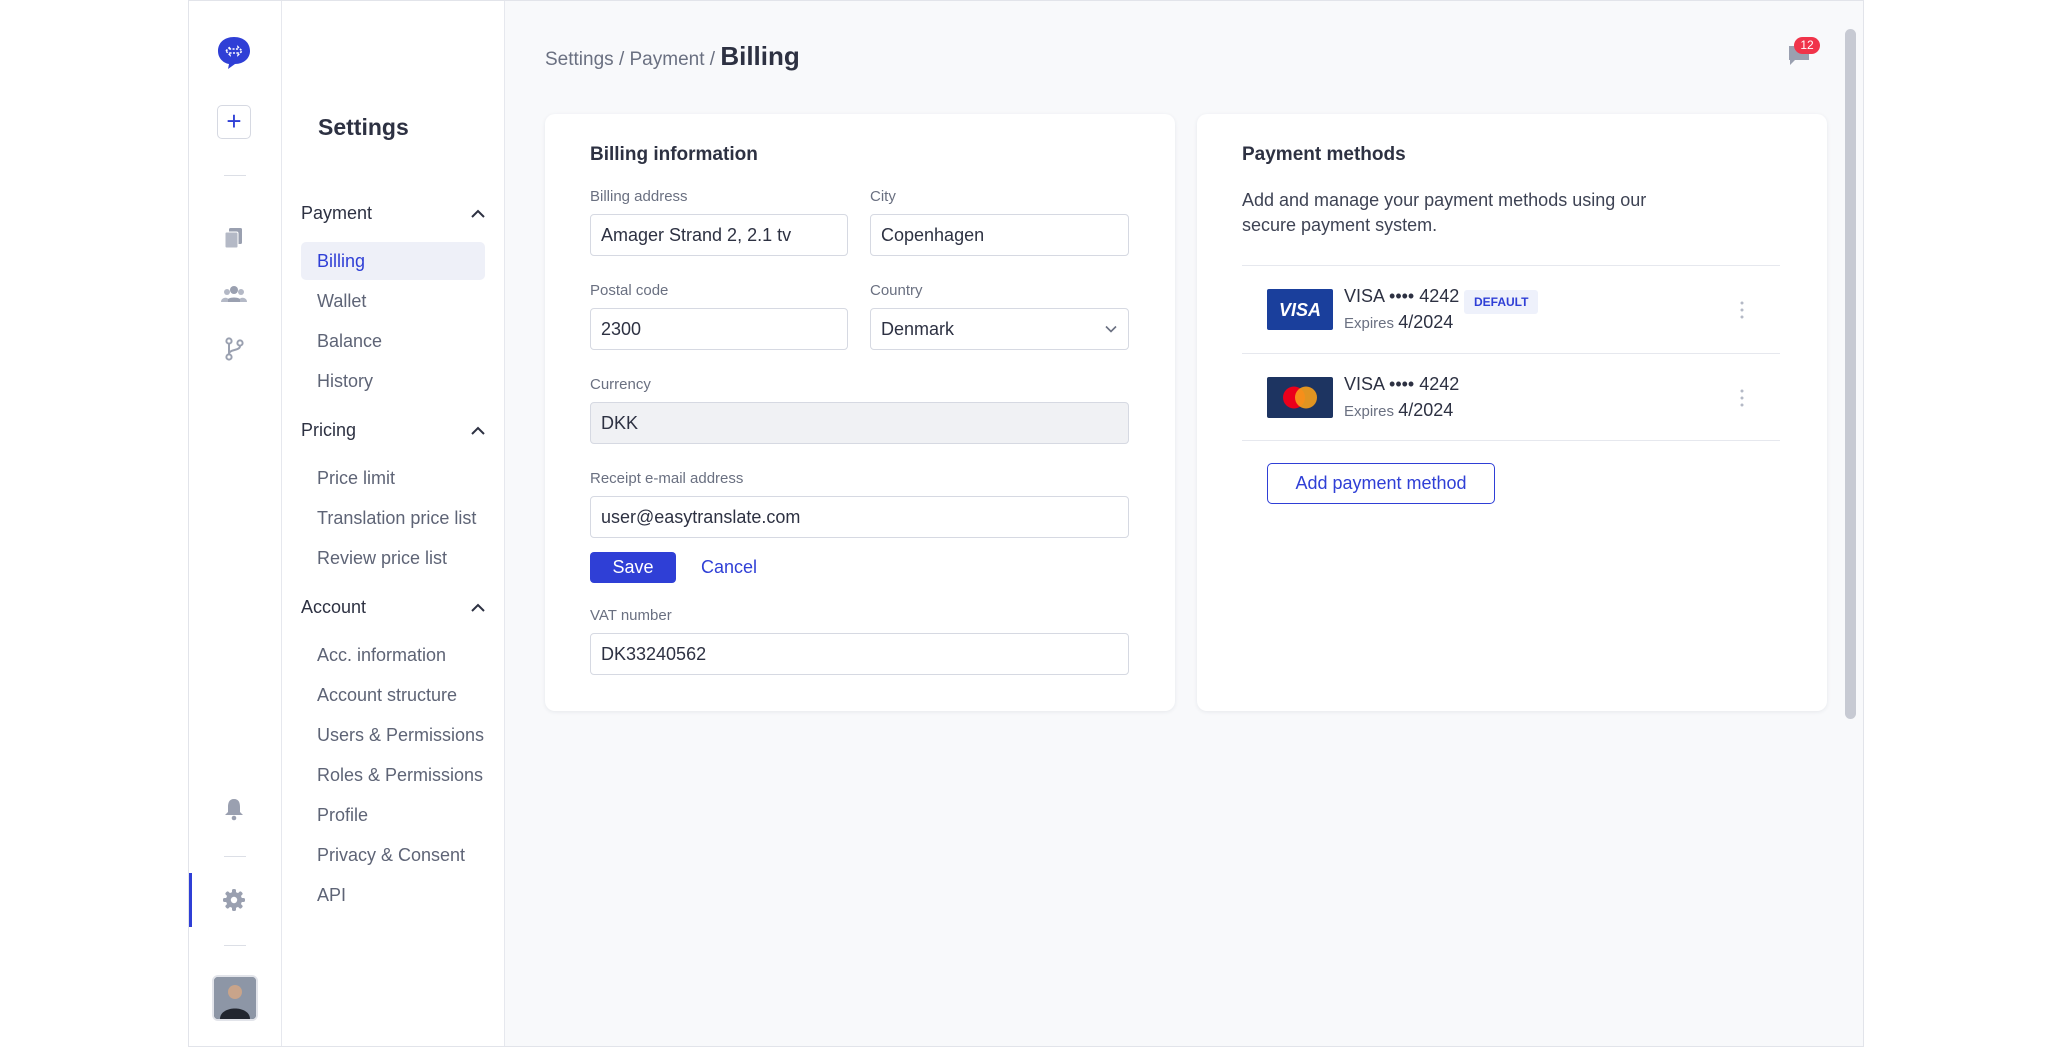  Describe the element at coordinates (859, 423) in the screenshot. I see `currency-field: DKK` at that location.